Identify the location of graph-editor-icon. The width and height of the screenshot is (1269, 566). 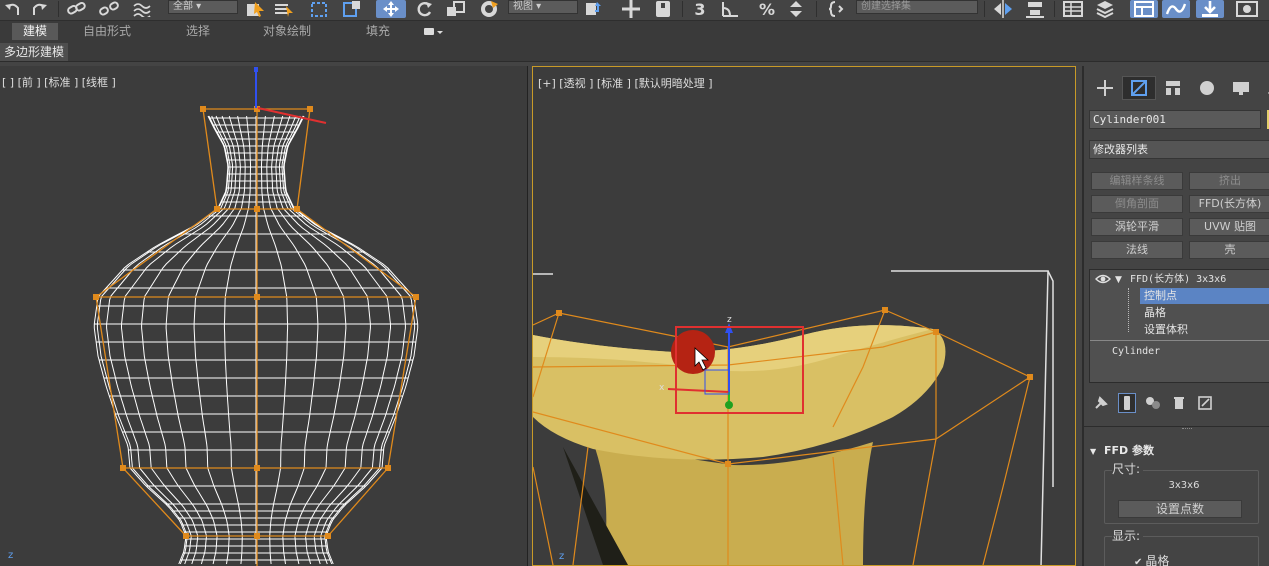
(1144, 9).